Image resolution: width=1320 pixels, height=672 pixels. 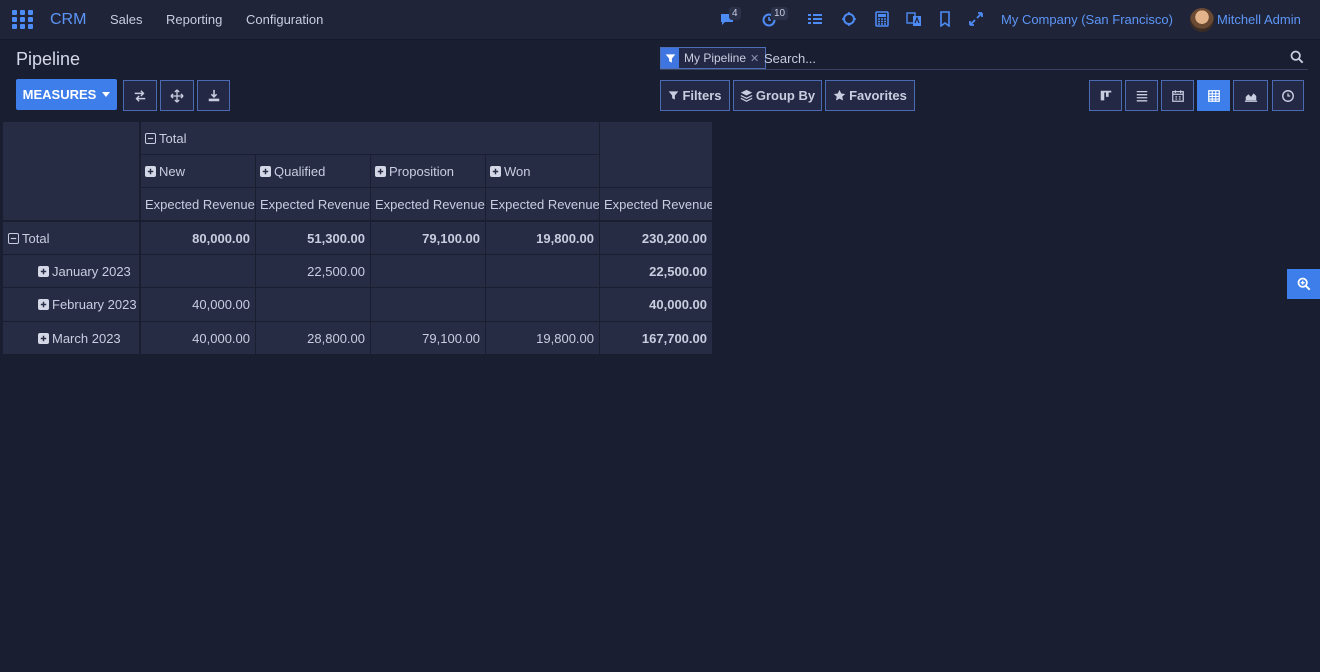 What do you see at coordinates (914, 19) in the screenshot?
I see `translate-icon` at bounding box center [914, 19].